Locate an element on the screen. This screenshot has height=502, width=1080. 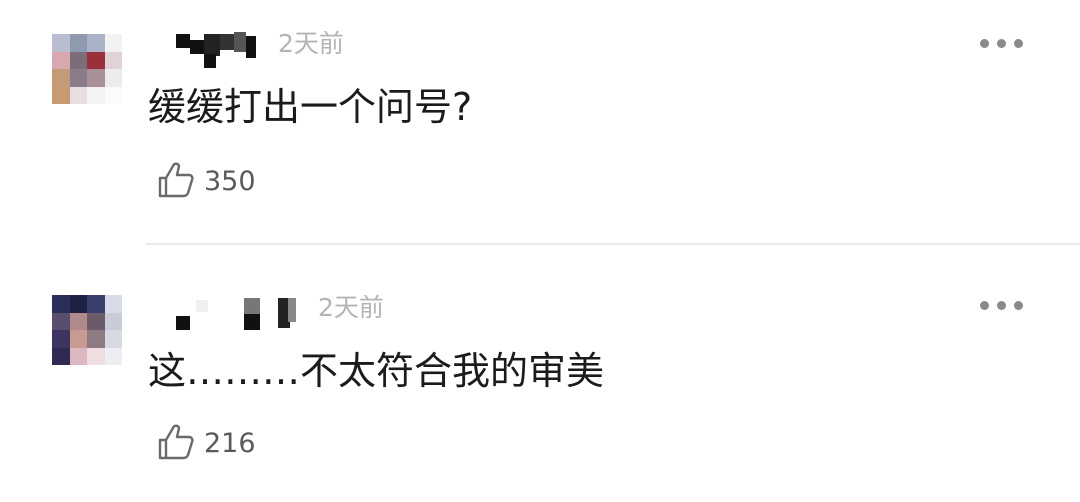
comment-text: 这………不太符合我的审美 is located at coordinates (376, 371).